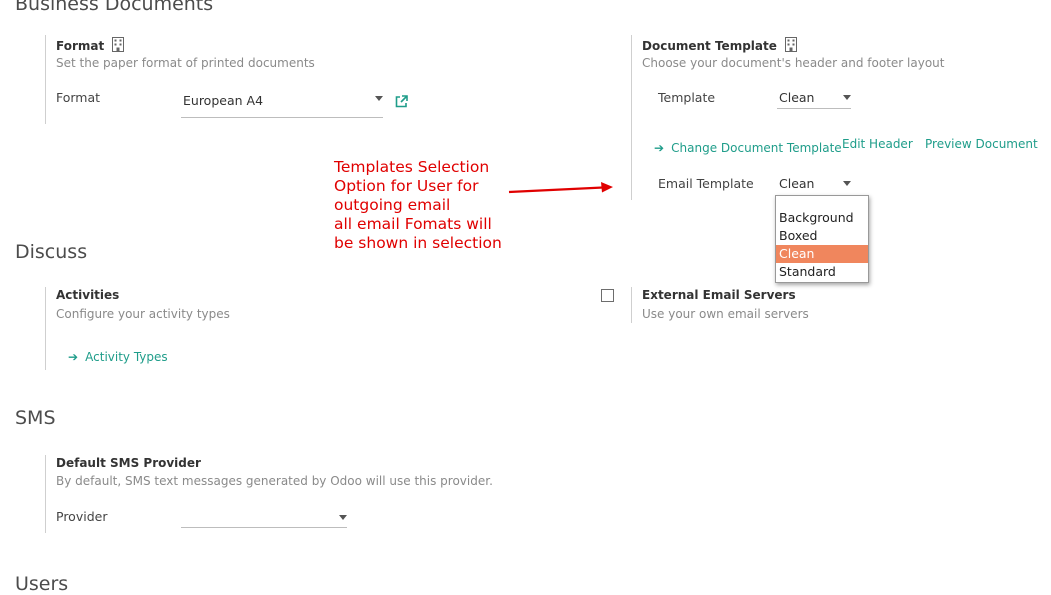 This screenshot has width=1051, height=595. I want to click on document-template-setting: Document Template, so click(720, 45).